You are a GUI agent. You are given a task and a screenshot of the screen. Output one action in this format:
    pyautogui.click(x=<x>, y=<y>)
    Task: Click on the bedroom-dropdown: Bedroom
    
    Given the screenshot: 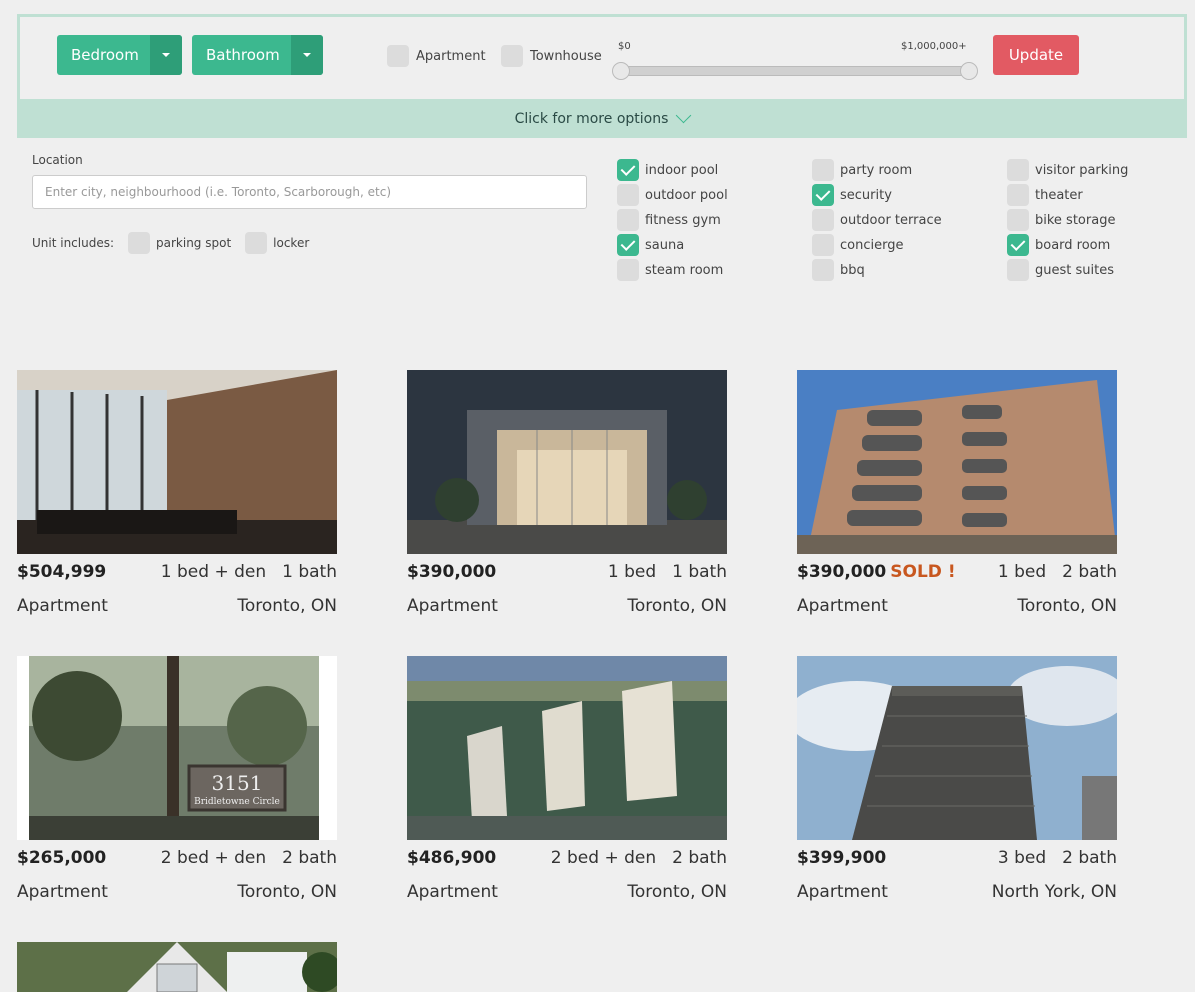 What is the action you would take?
    pyautogui.click(x=119, y=55)
    